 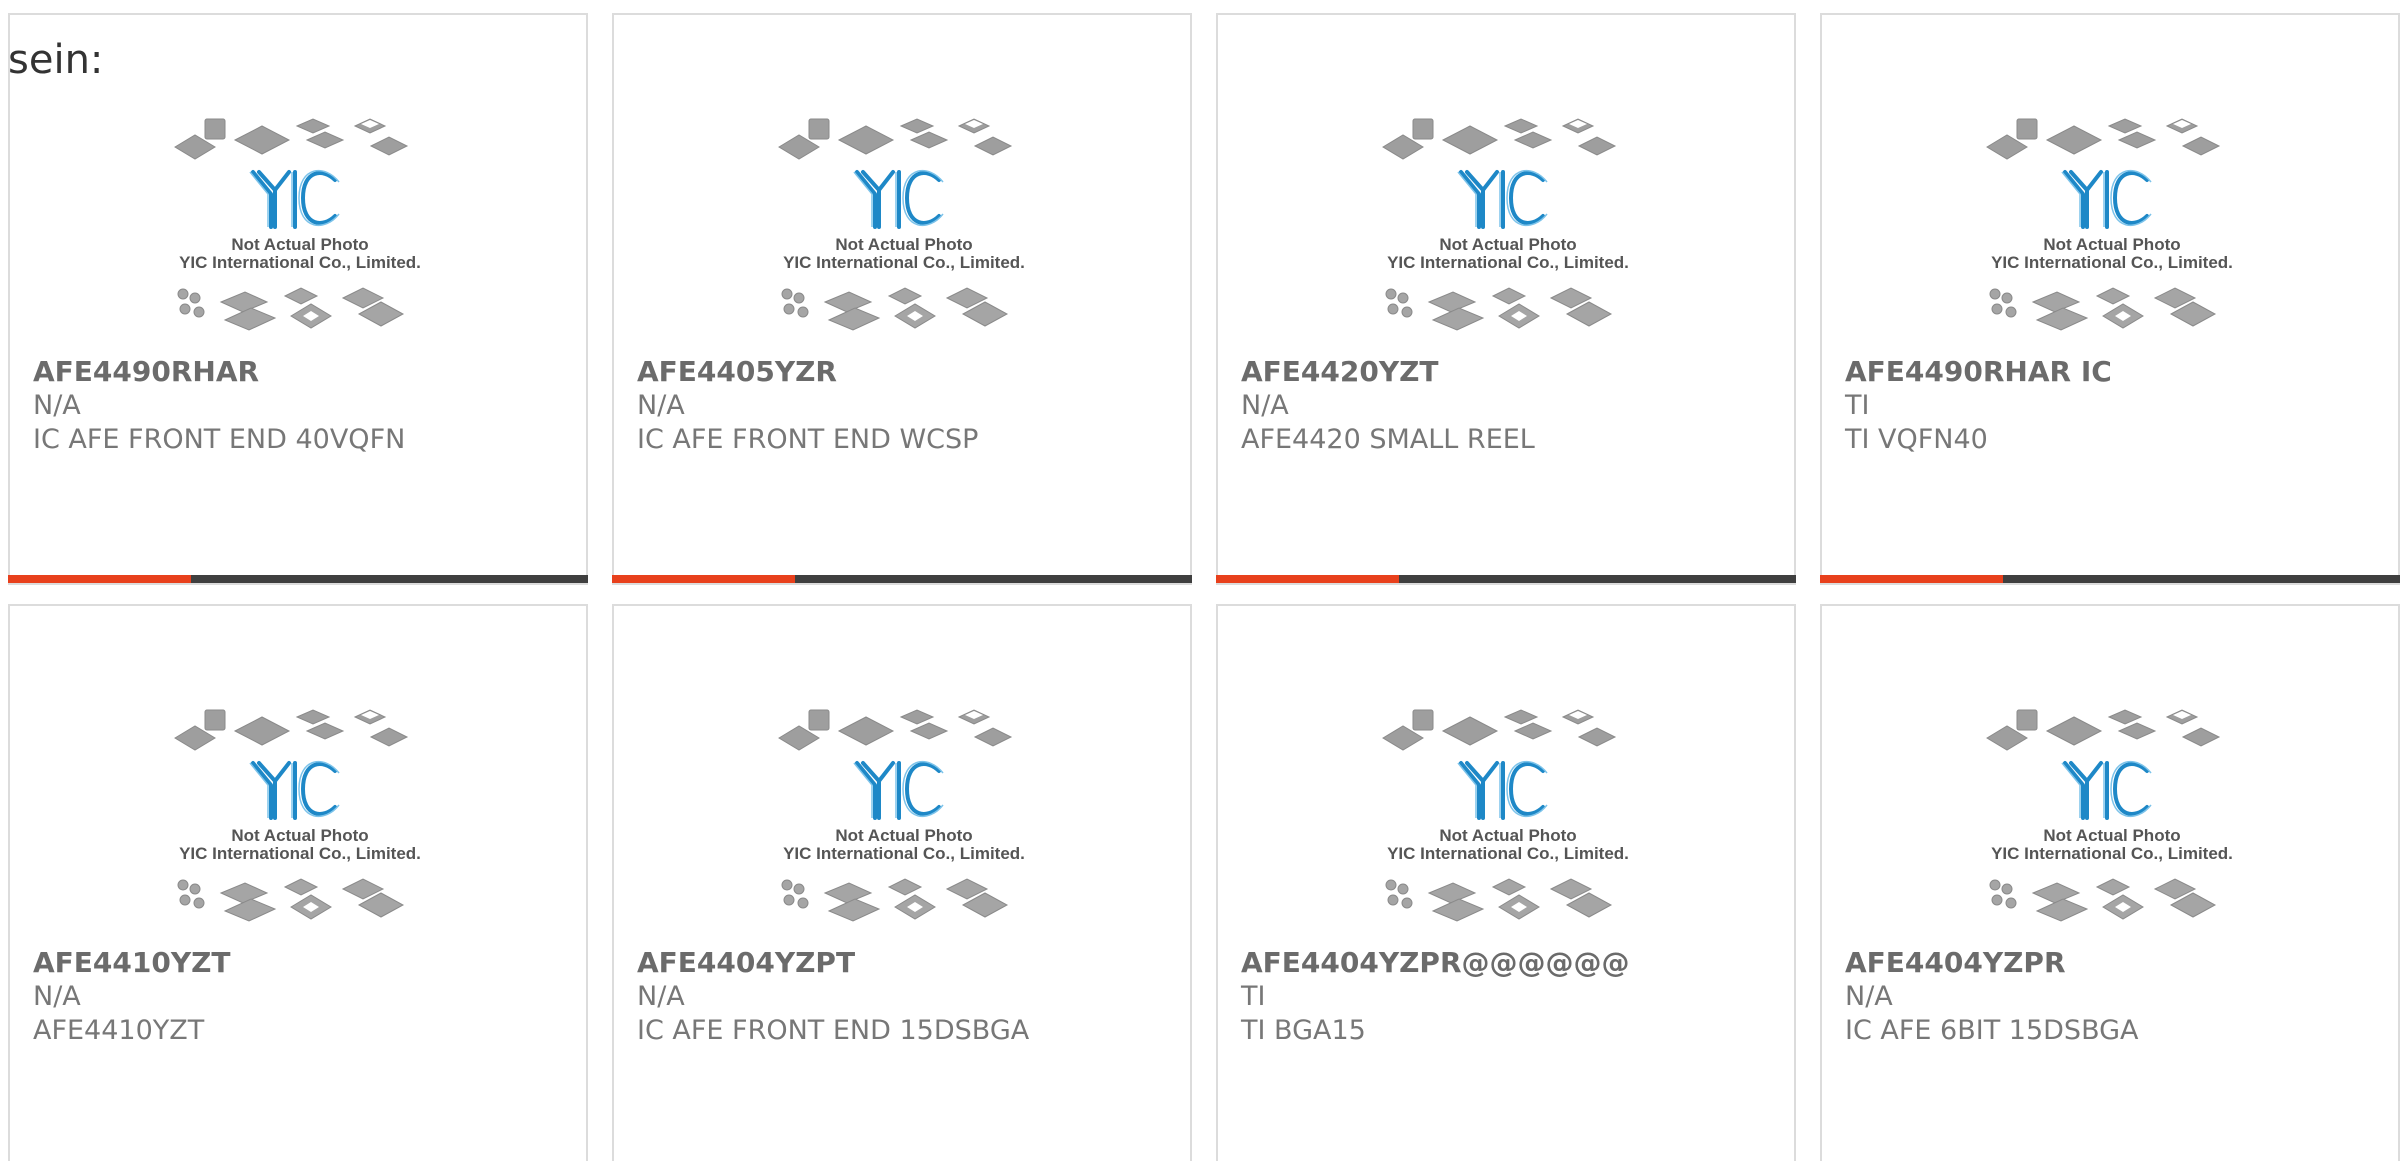 What do you see at coordinates (903, 372) in the screenshot?
I see `part-number: AFE4405YZR` at bounding box center [903, 372].